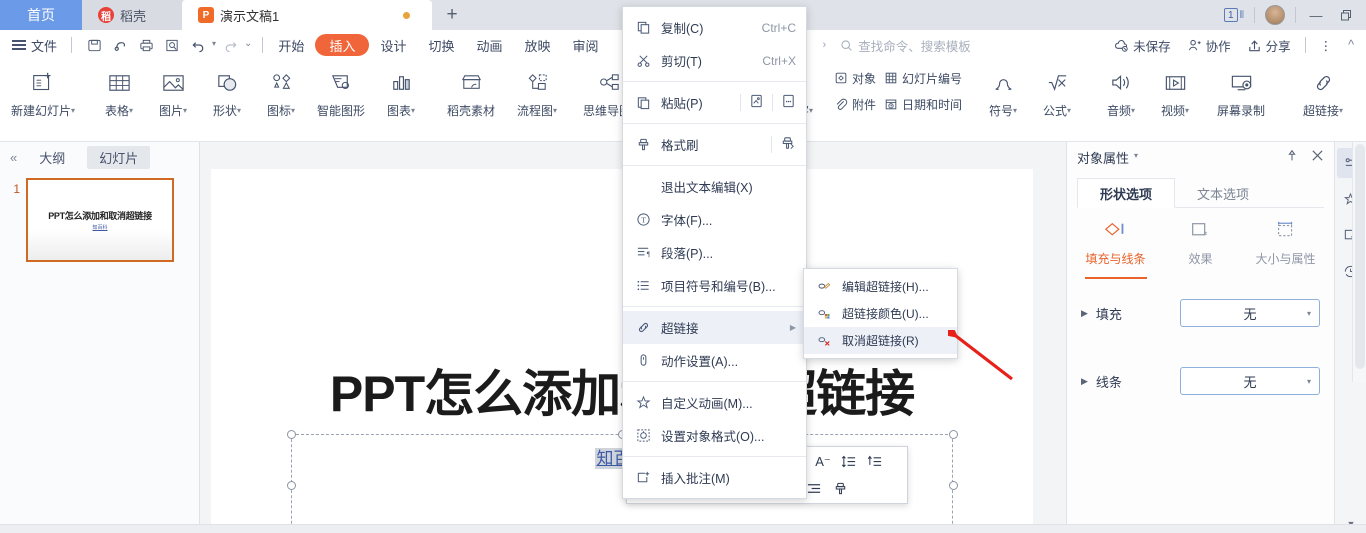  Describe the element at coordinates (1326, 45) in the screenshot. I see `more-options-button: ⋮` at that location.